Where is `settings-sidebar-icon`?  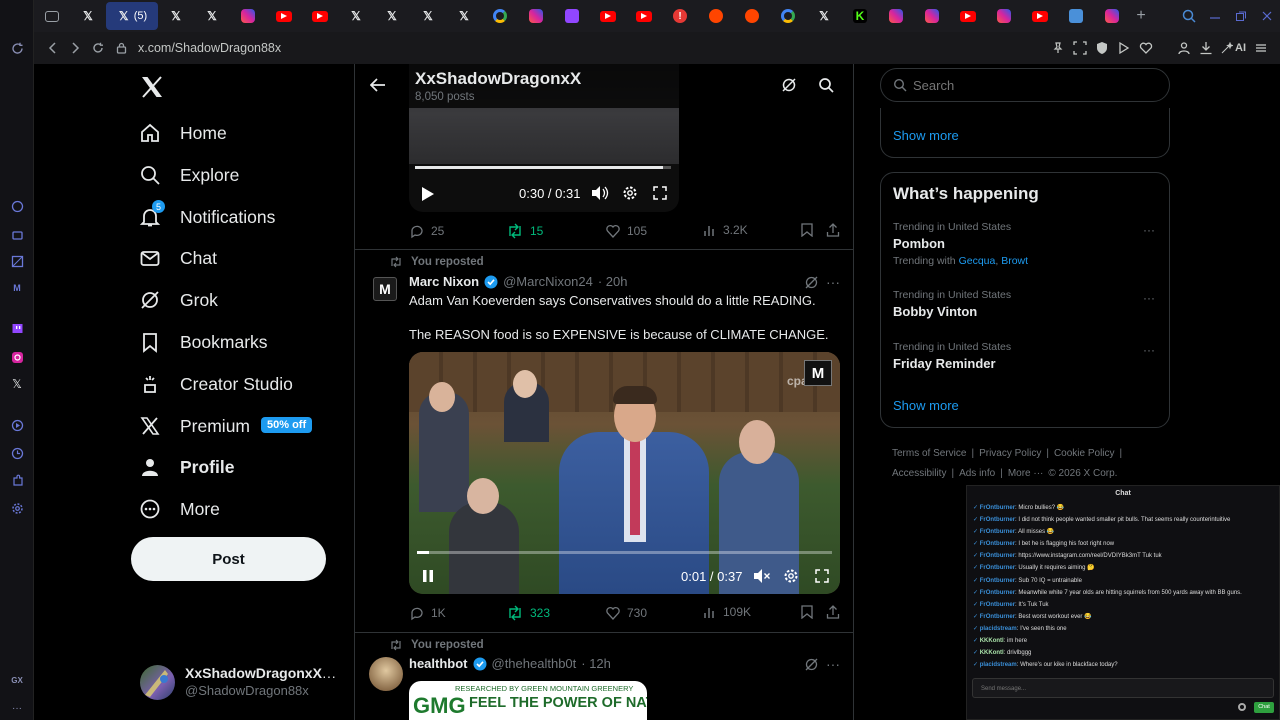
settings-sidebar-icon is located at coordinates (17, 508).